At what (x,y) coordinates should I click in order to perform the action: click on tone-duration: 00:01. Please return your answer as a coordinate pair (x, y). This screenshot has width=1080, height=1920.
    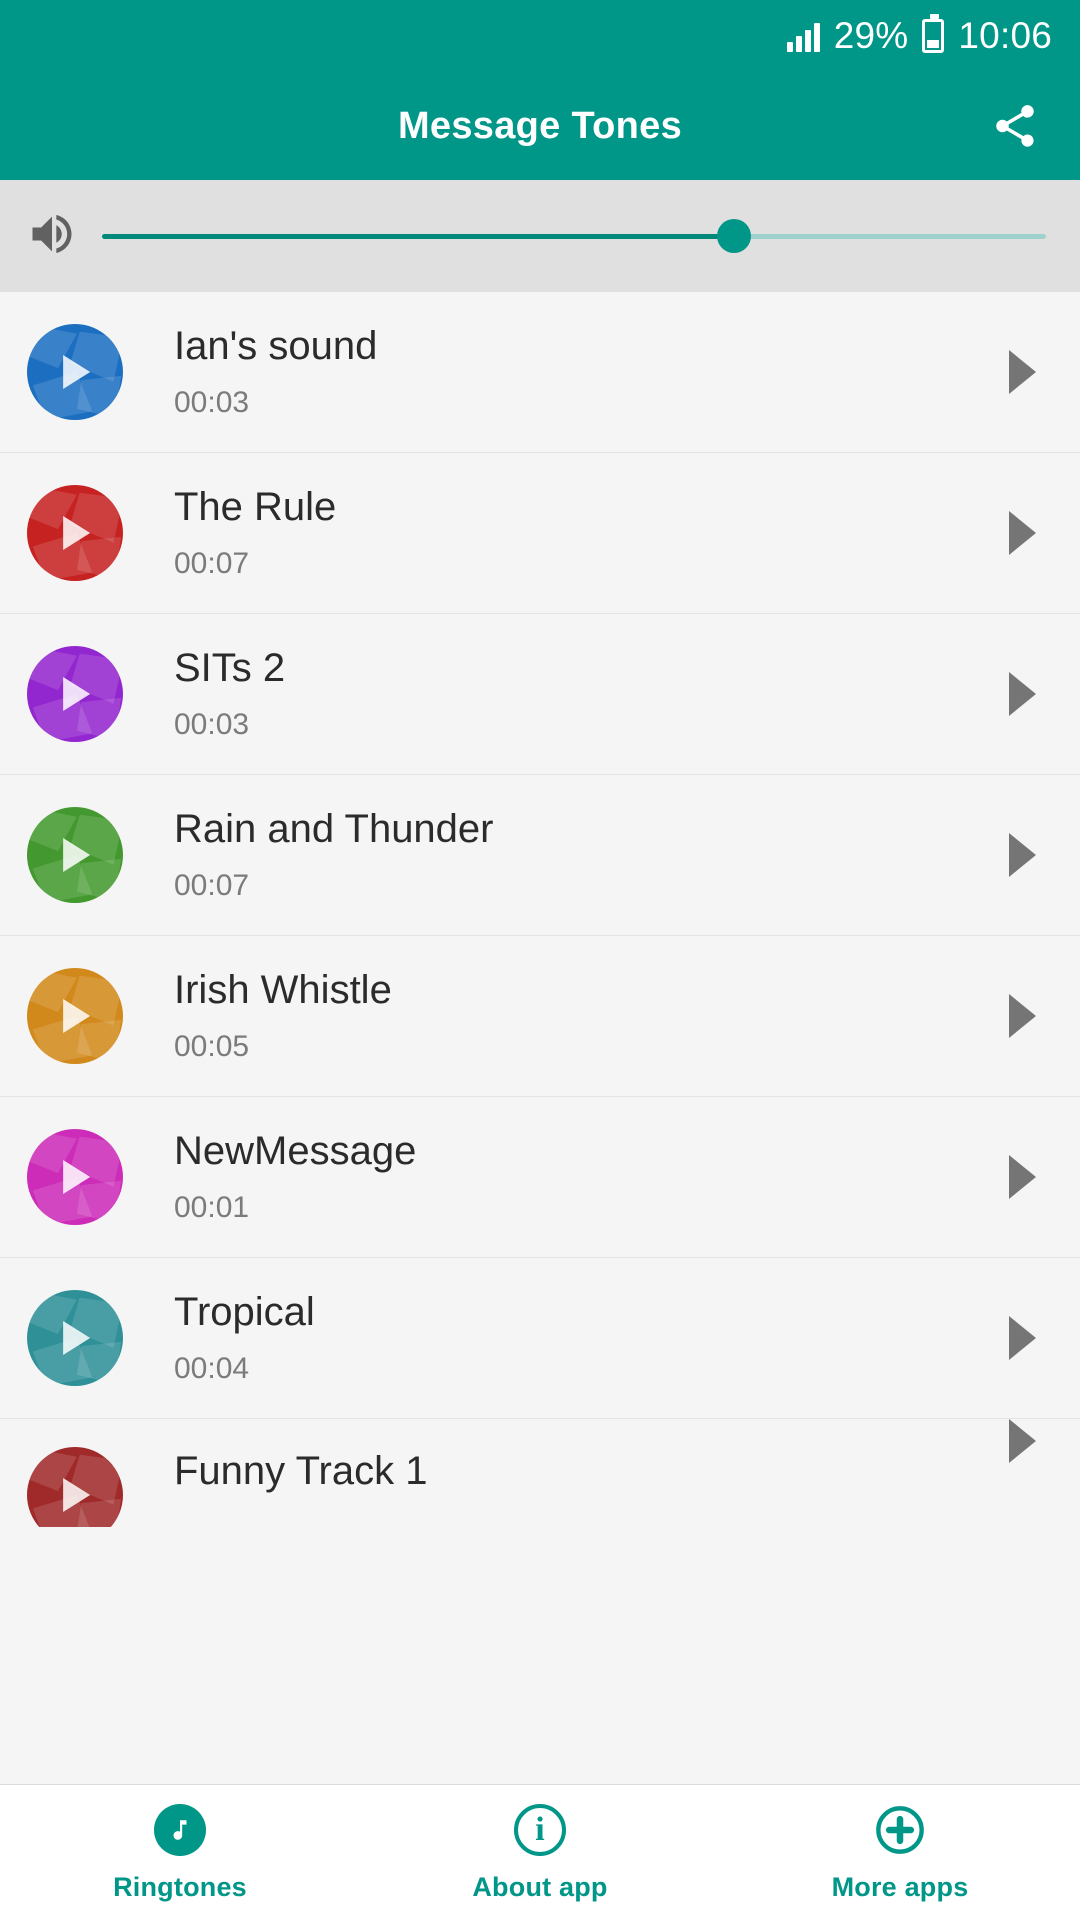
    Looking at the image, I should click on (212, 1207).